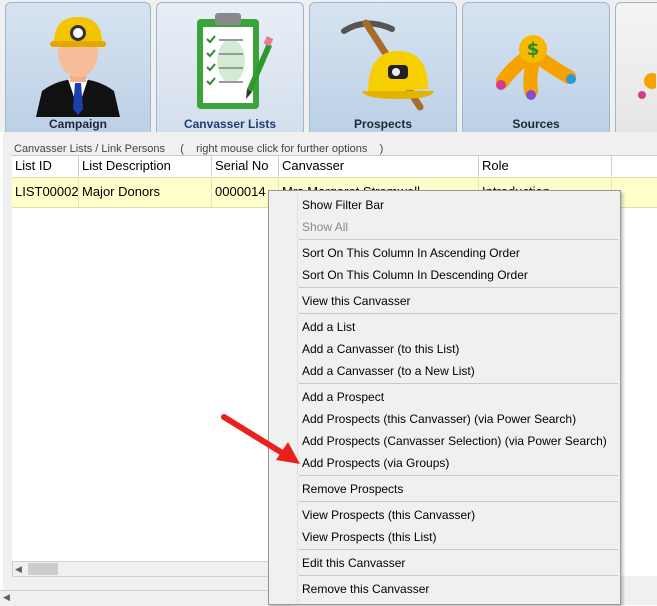  I want to click on tab-next-partial, so click(636, 67).